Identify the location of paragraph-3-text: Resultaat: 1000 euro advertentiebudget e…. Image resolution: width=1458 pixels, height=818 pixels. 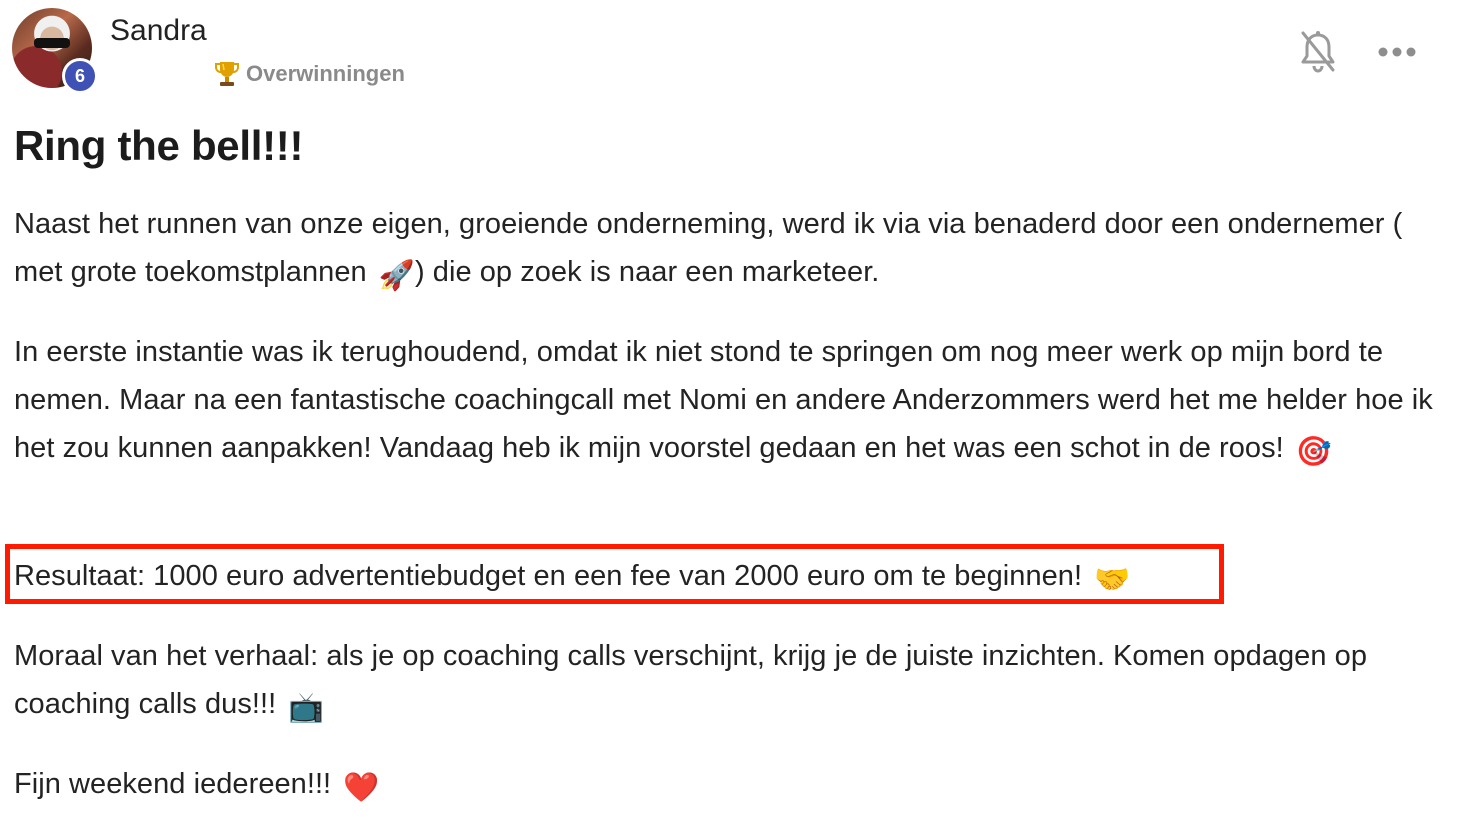
(548, 576).